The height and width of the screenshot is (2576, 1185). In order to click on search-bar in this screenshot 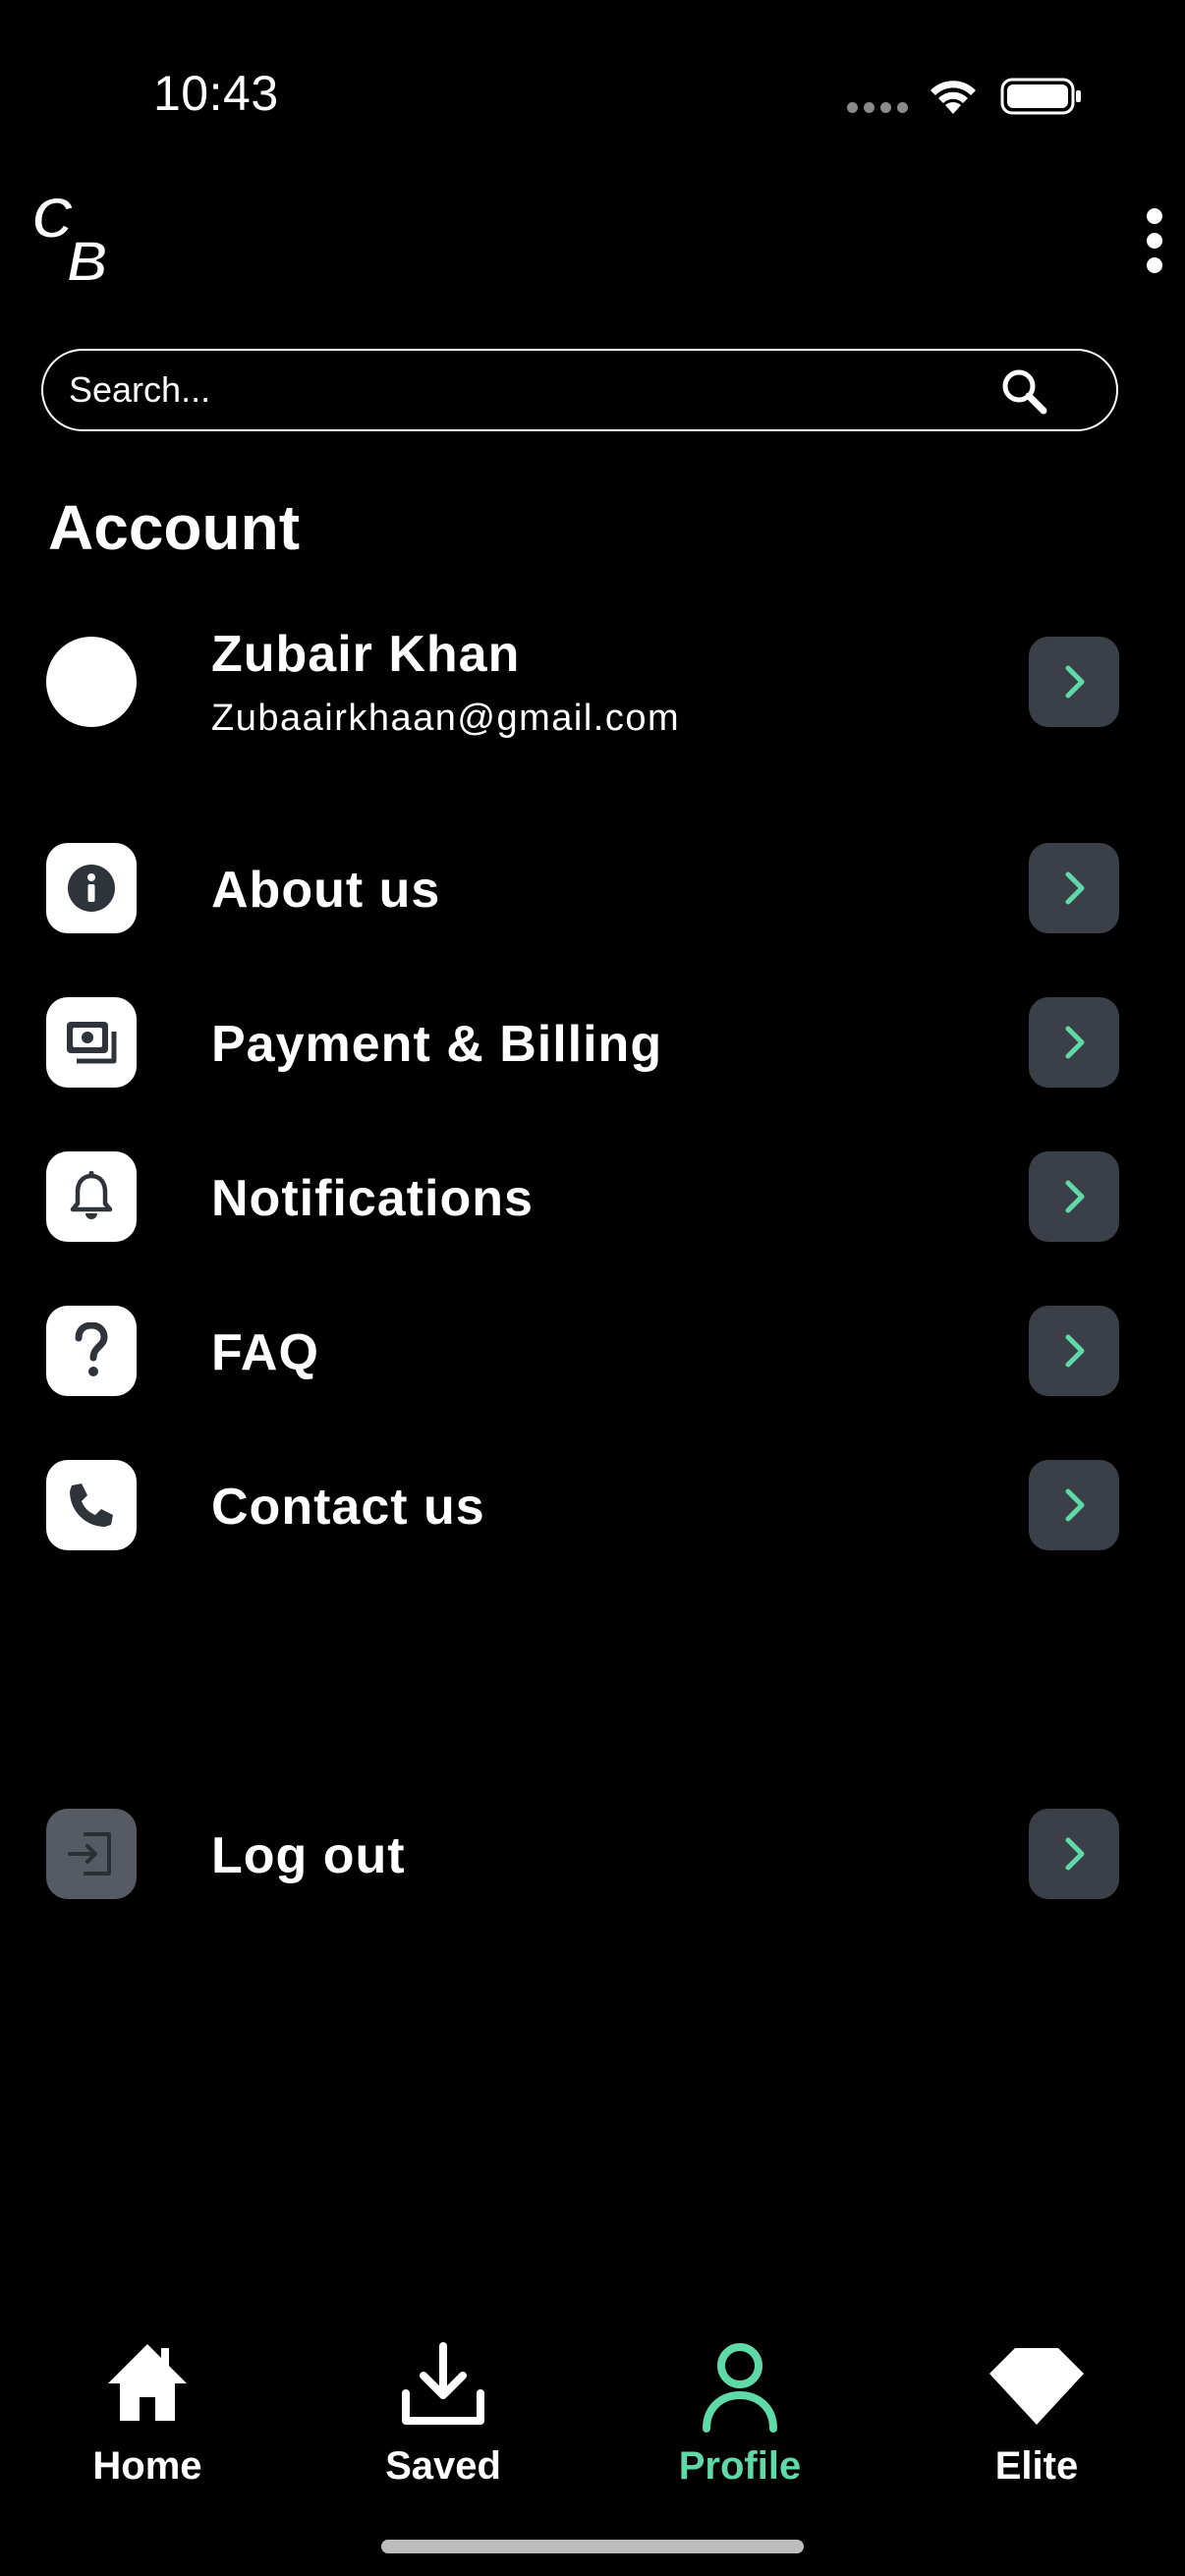, I will do `click(579, 390)`.